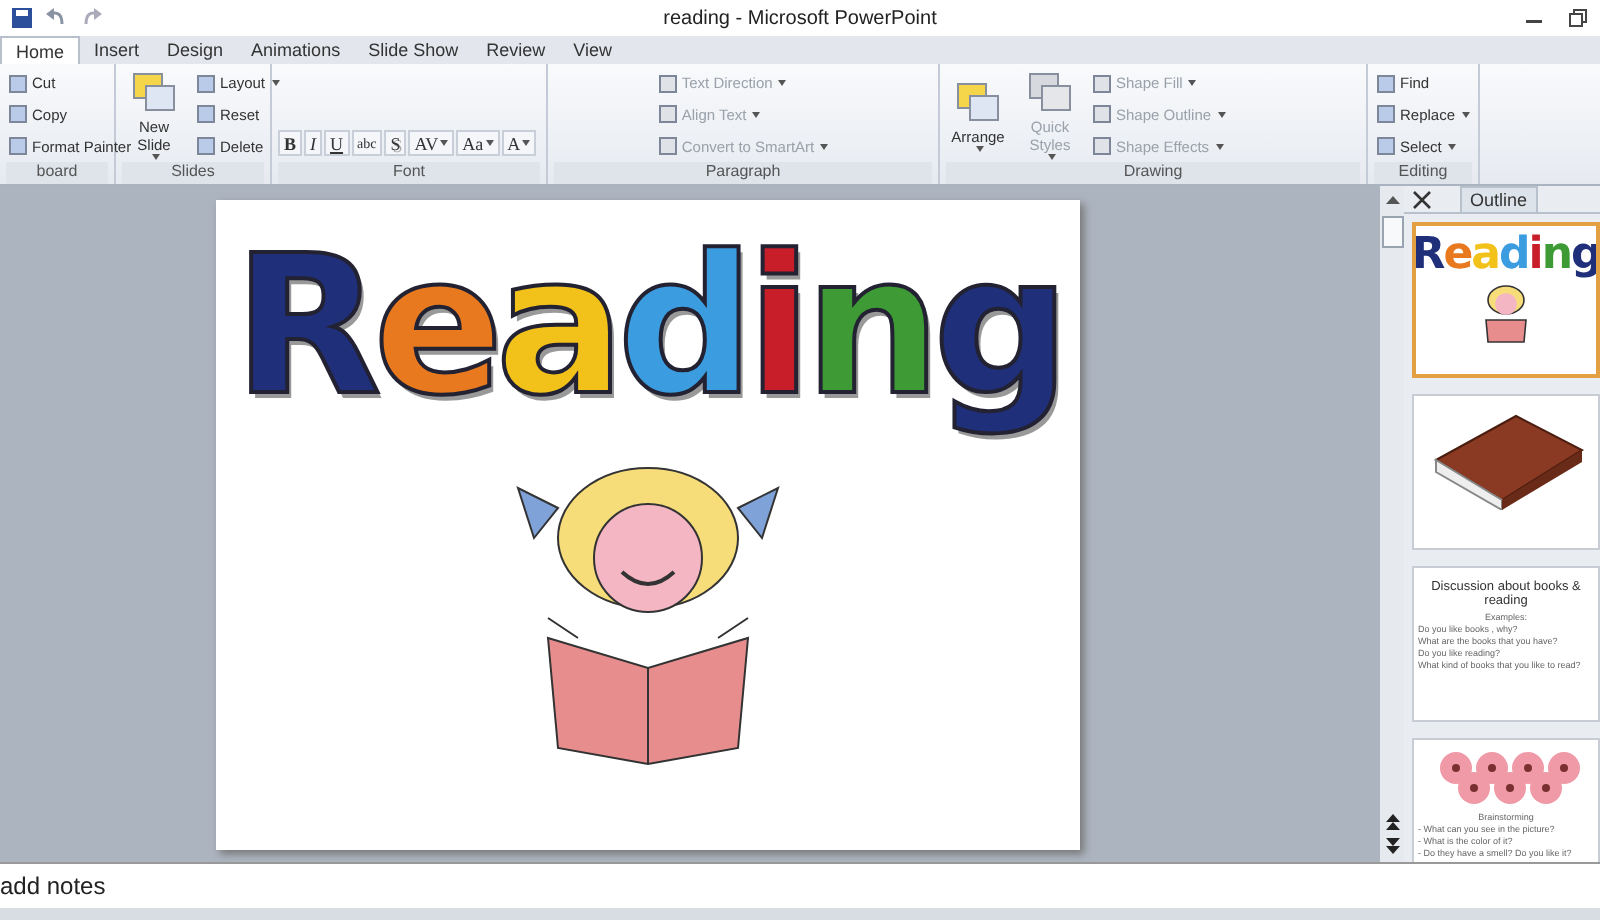  Describe the element at coordinates (1423, 173) in the screenshot. I see `group-label: Editing` at that location.